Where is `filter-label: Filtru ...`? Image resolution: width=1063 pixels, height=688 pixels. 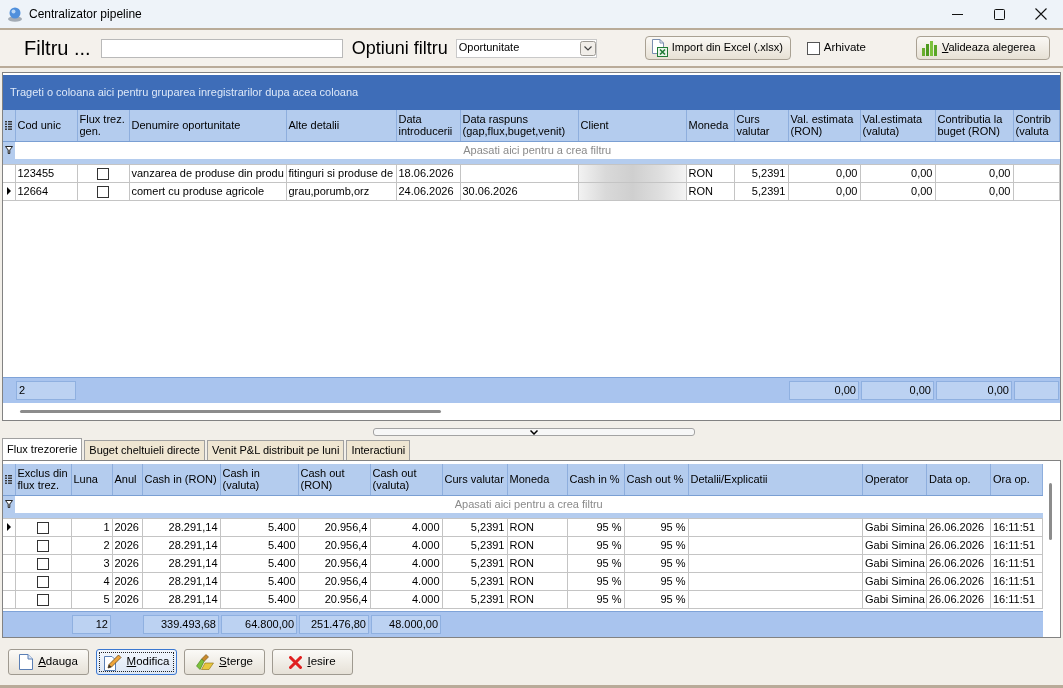
filter-label: Filtru ... is located at coordinates (57, 48).